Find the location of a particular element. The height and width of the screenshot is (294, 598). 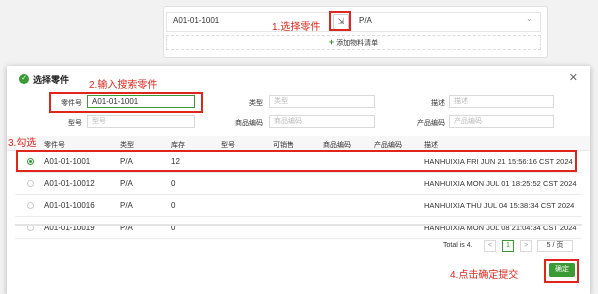

chevron-down-icon: ⌄ is located at coordinates (529, 18).